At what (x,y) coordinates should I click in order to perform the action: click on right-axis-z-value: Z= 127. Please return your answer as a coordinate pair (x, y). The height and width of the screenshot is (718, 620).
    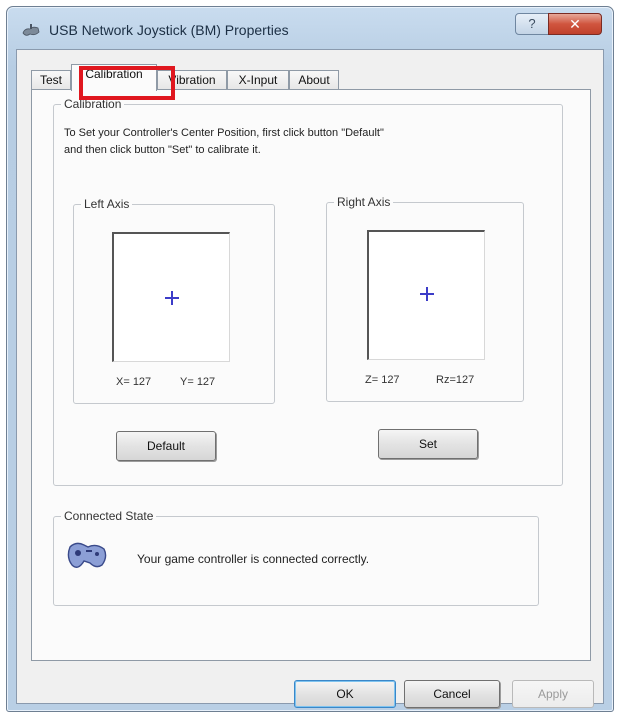
    Looking at the image, I should click on (382, 380).